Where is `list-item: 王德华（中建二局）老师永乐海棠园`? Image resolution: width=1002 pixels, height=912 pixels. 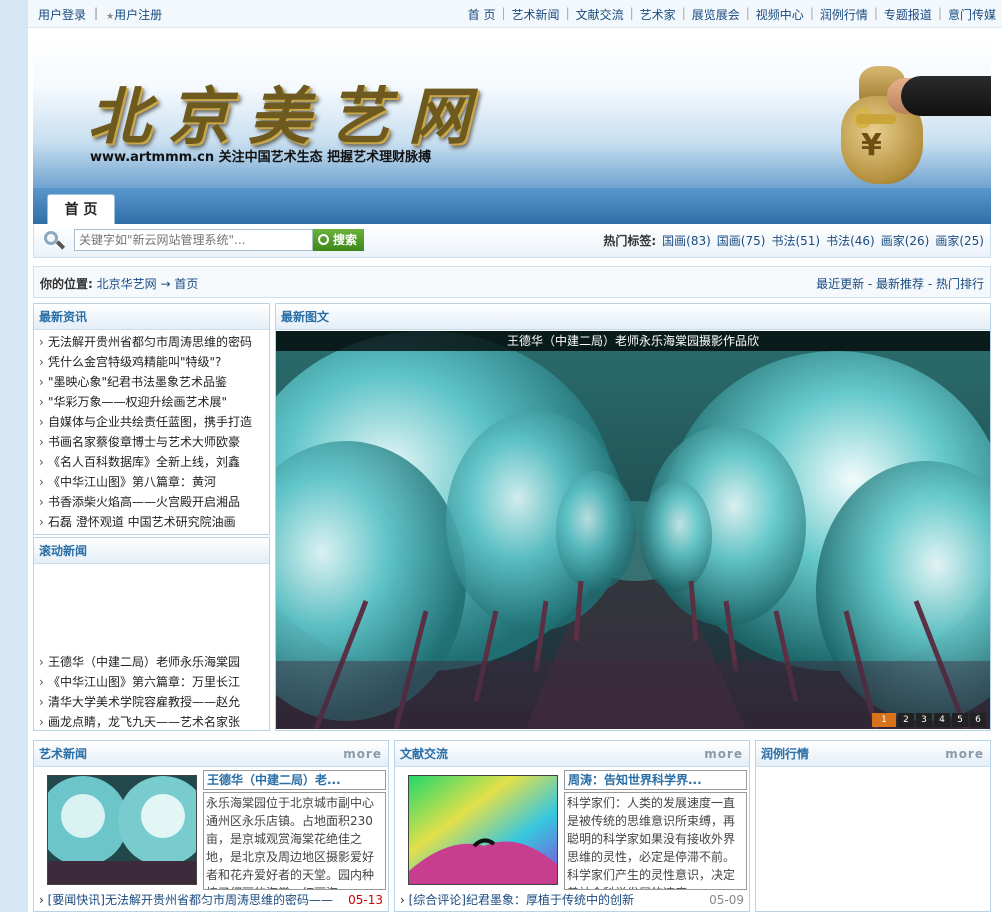
list-item: 王德华（中建二局）老师永乐海棠园 is located at coordinates (151, 662).